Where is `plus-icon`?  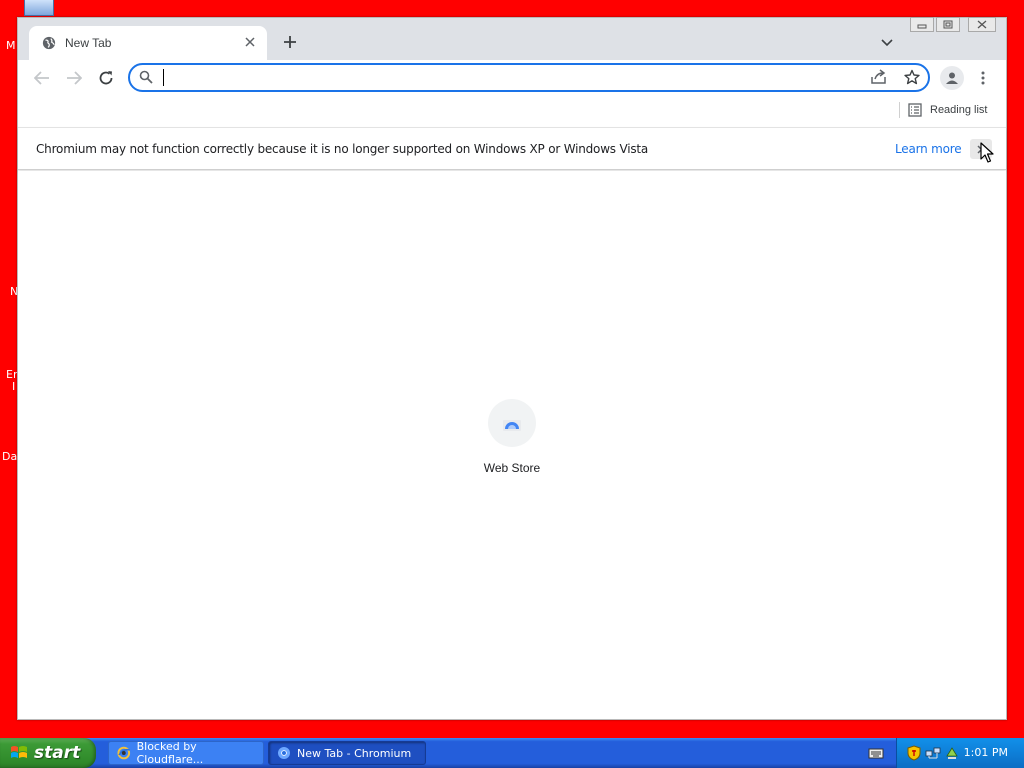 plus-icon is located at coordinates (290, 42).